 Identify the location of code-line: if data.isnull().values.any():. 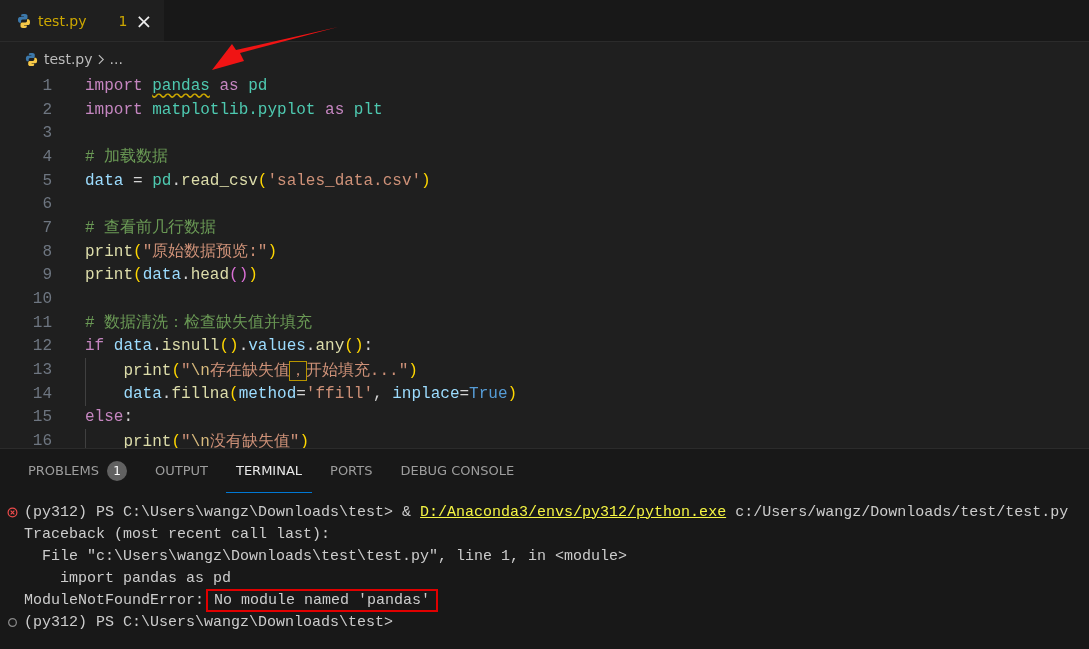
(229, 346).